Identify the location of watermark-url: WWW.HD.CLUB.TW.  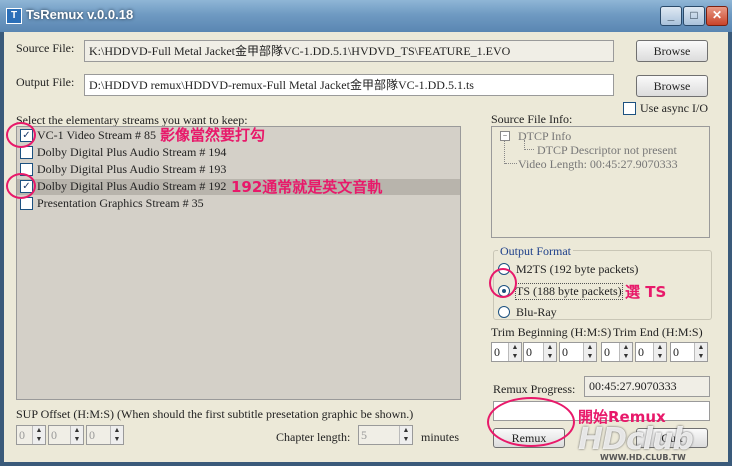
(643, 457).